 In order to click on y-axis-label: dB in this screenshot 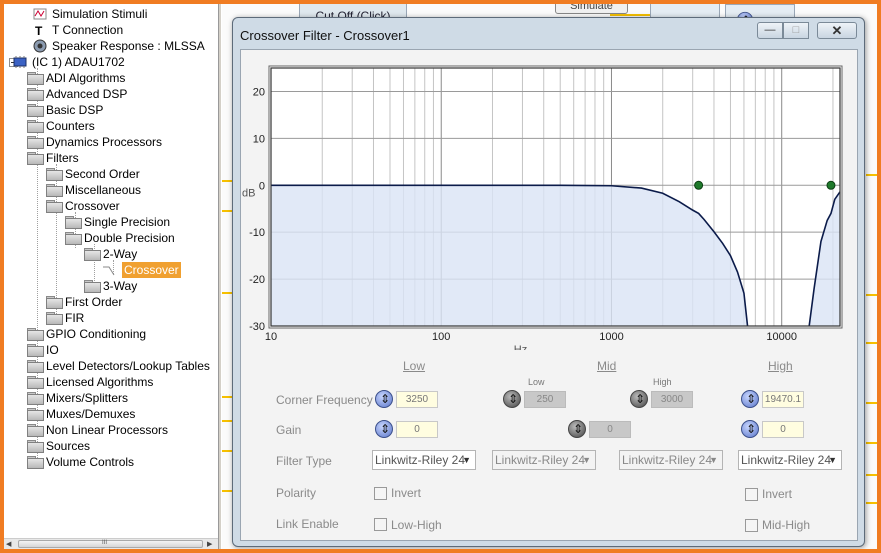, I will do `click(248, 193)`.